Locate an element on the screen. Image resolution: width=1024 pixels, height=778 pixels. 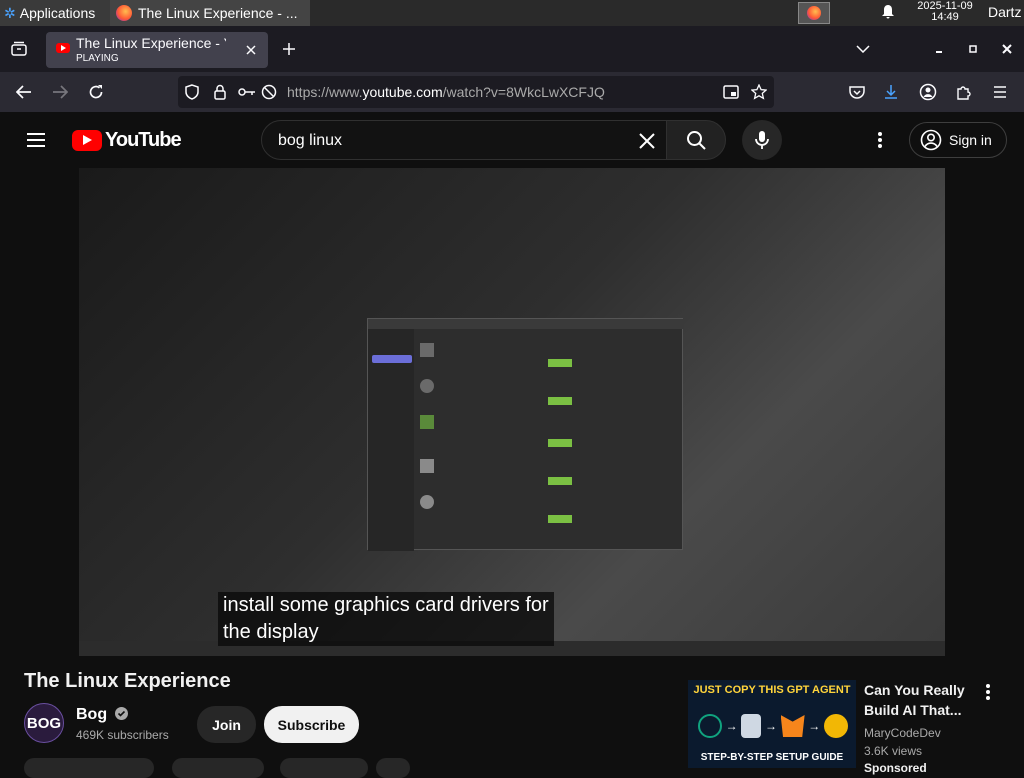
voice-search-button is located at coordinates (762, 140).